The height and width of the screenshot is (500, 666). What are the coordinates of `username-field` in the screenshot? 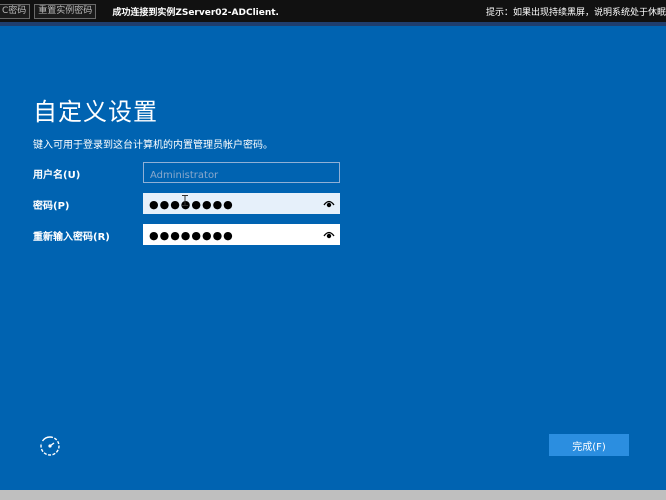 It's located at (241, 173).